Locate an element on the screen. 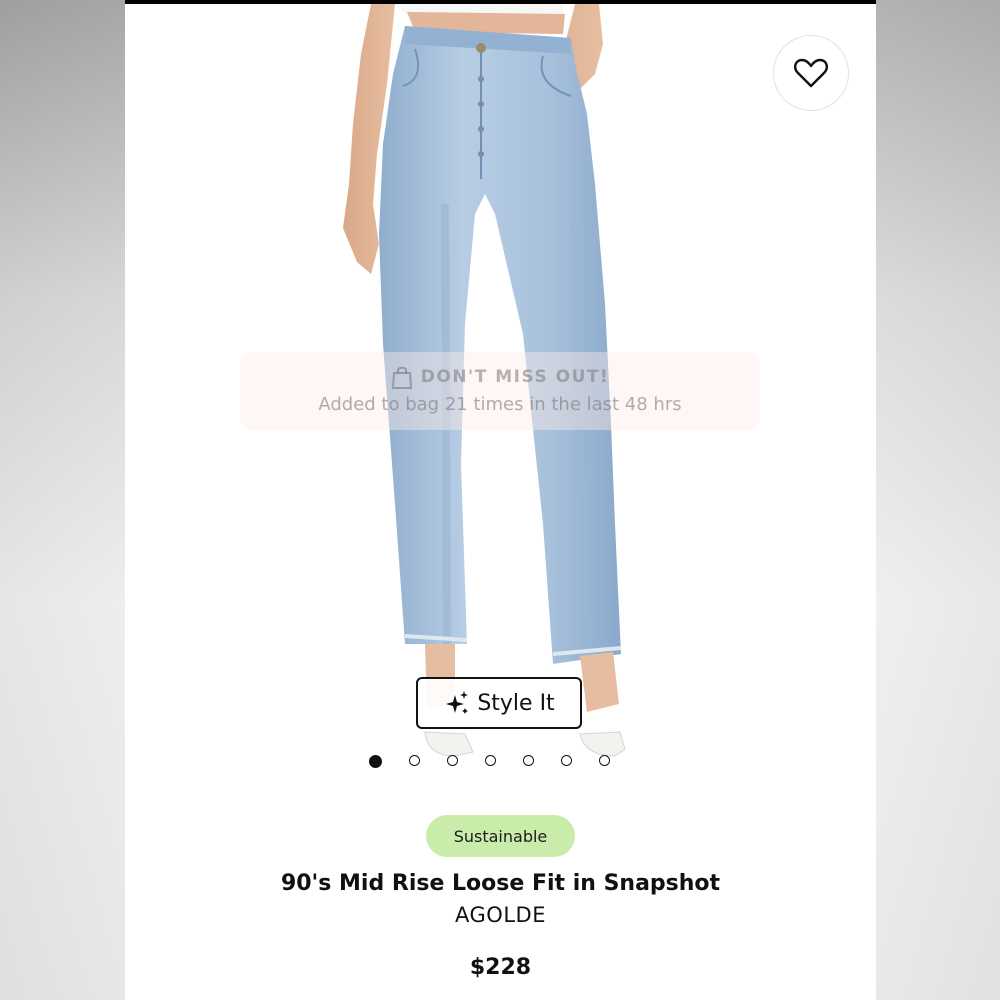 The image size is (1000, 1000). style-it-button: Style It is located at coordinates (499, 703).